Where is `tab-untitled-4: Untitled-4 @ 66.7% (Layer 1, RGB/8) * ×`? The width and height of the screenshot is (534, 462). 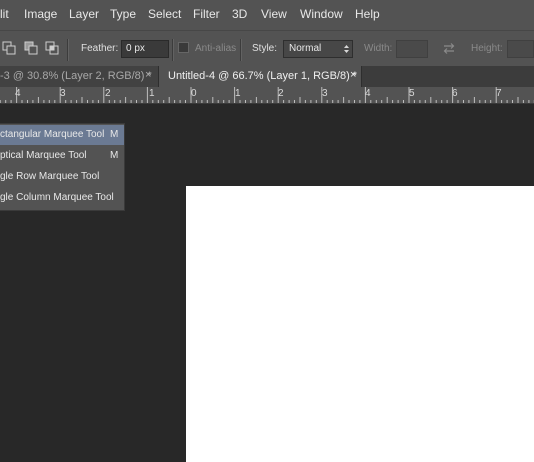
tab-untitled-4: Untitled-4 @ 66.7% (Layer 1, RGB/8) * × is located at coordinates (260, 76).